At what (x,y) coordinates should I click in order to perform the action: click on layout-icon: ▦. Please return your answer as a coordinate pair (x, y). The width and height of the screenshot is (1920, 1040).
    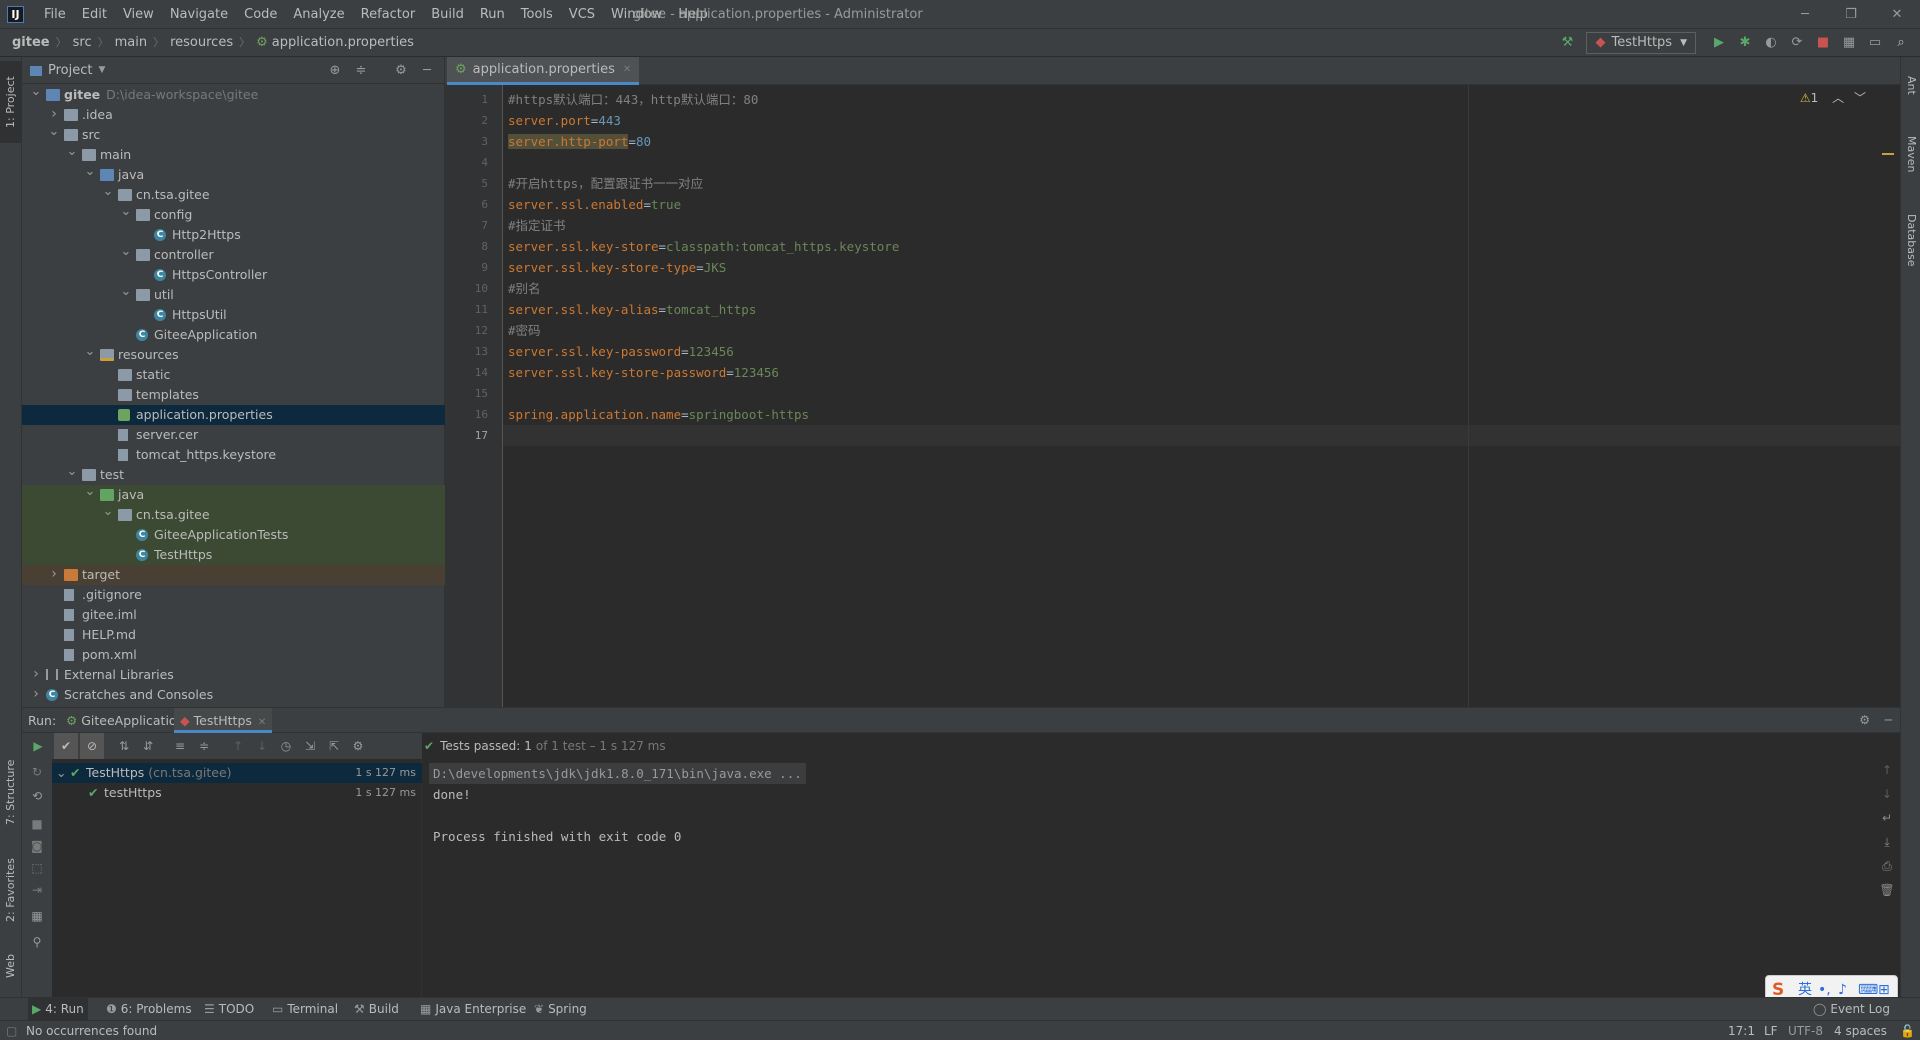
    Looking at the image, I should click on (37, 916).